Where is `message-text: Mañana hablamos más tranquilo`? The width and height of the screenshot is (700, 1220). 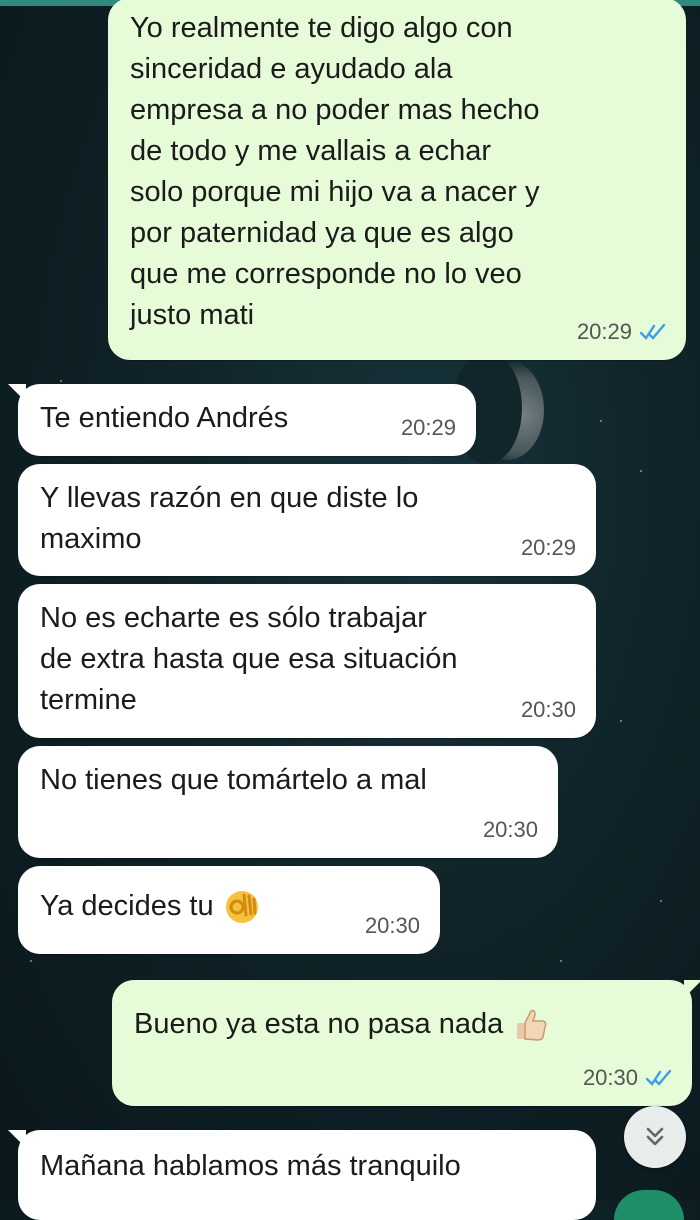 message-text: Mañana hablamos más tranquilo is located at coordinates (250, 1166).